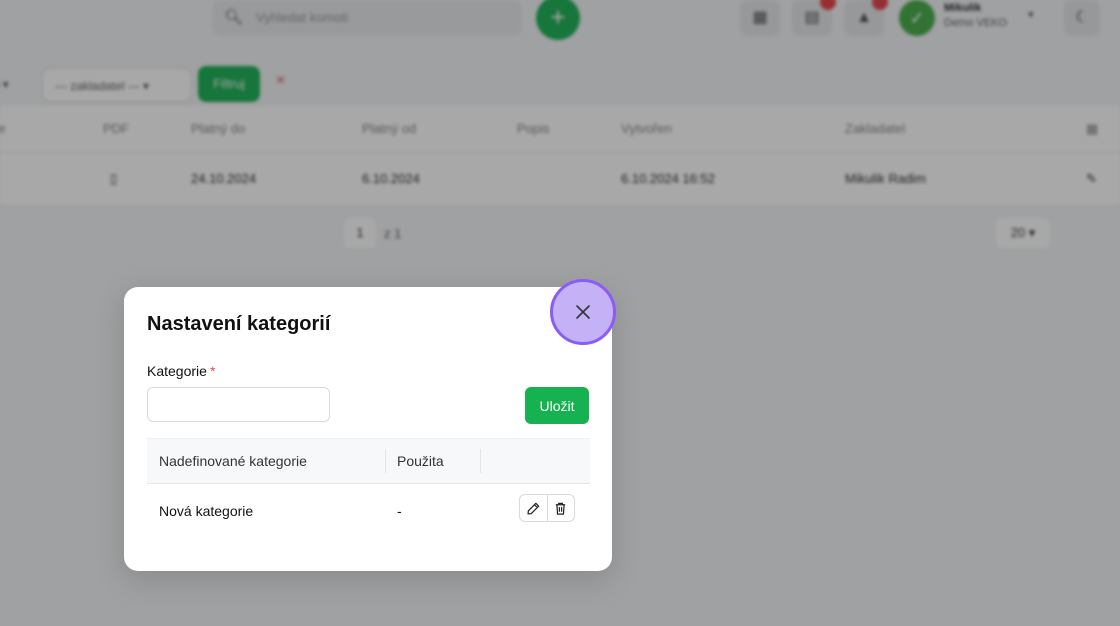 The image size is (1120, 626). What do you see at coordinates (177, 371) in the screenshot?
I see `category-label-text: Kategorie` at bounding box center [177, 371].